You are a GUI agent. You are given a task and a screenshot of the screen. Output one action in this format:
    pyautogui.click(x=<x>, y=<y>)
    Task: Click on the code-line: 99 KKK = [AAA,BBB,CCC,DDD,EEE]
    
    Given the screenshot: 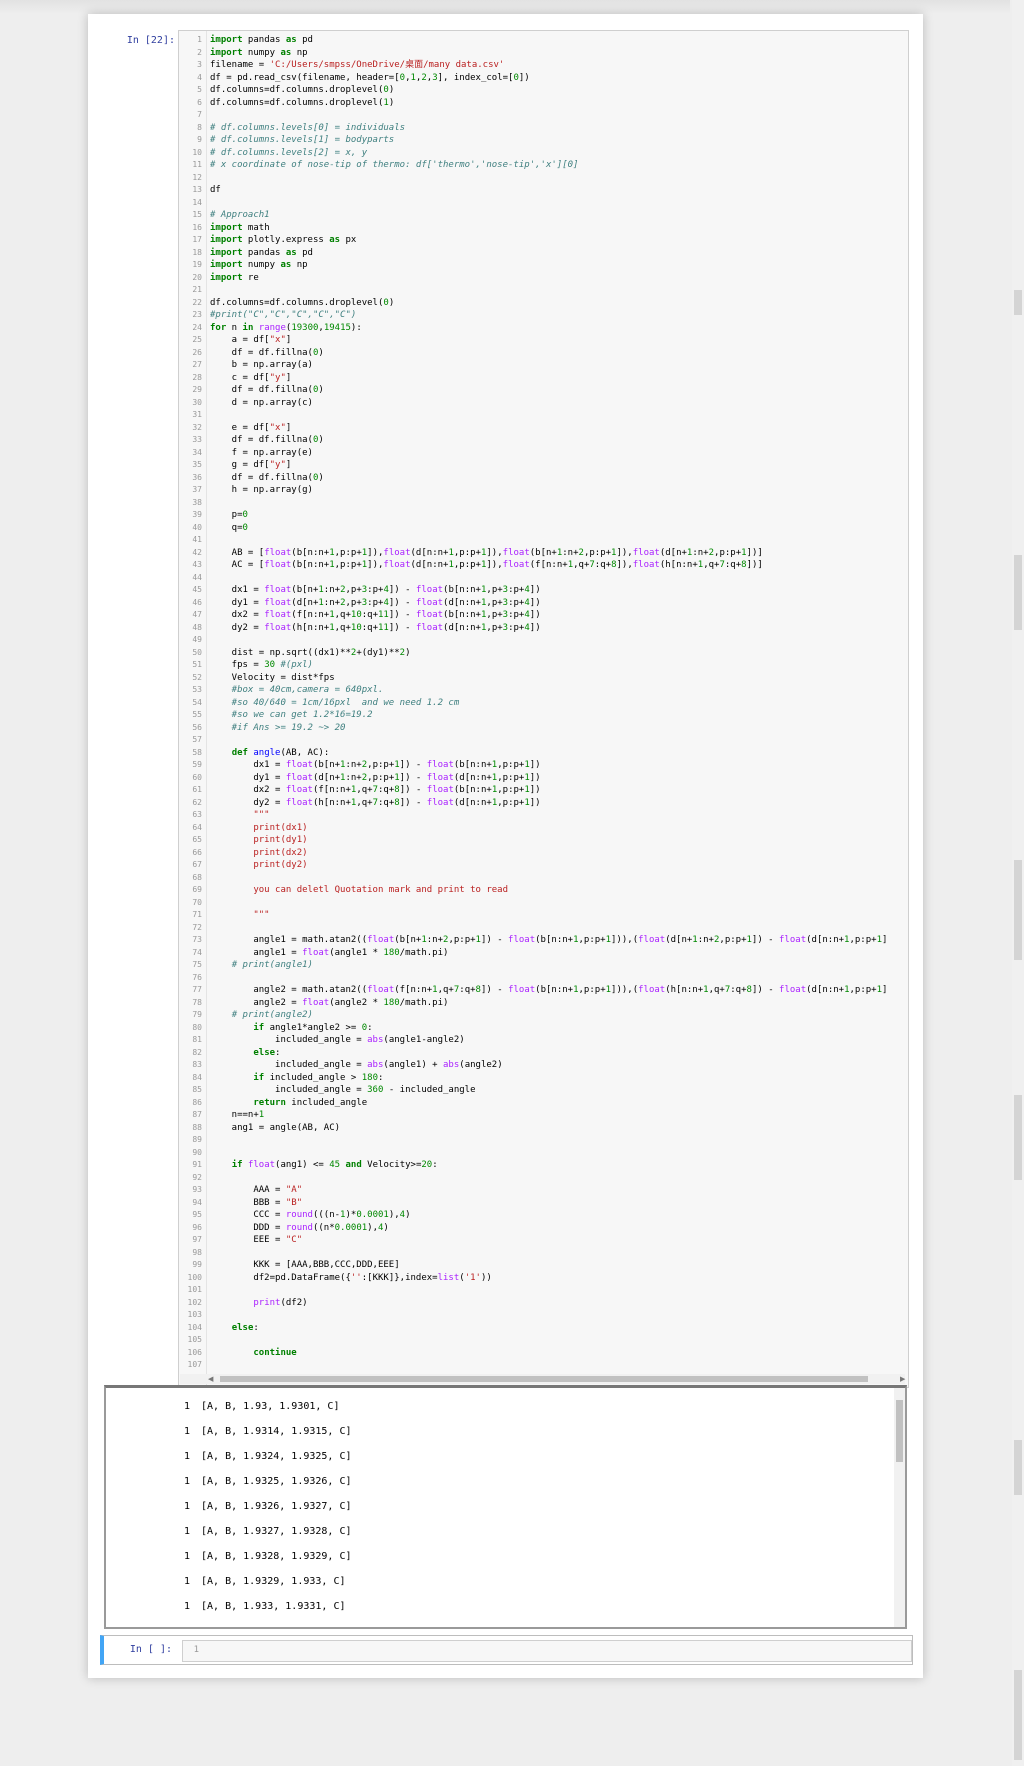 What is the action you would take?
    pyautogui.click(x=543, y=1265)
    